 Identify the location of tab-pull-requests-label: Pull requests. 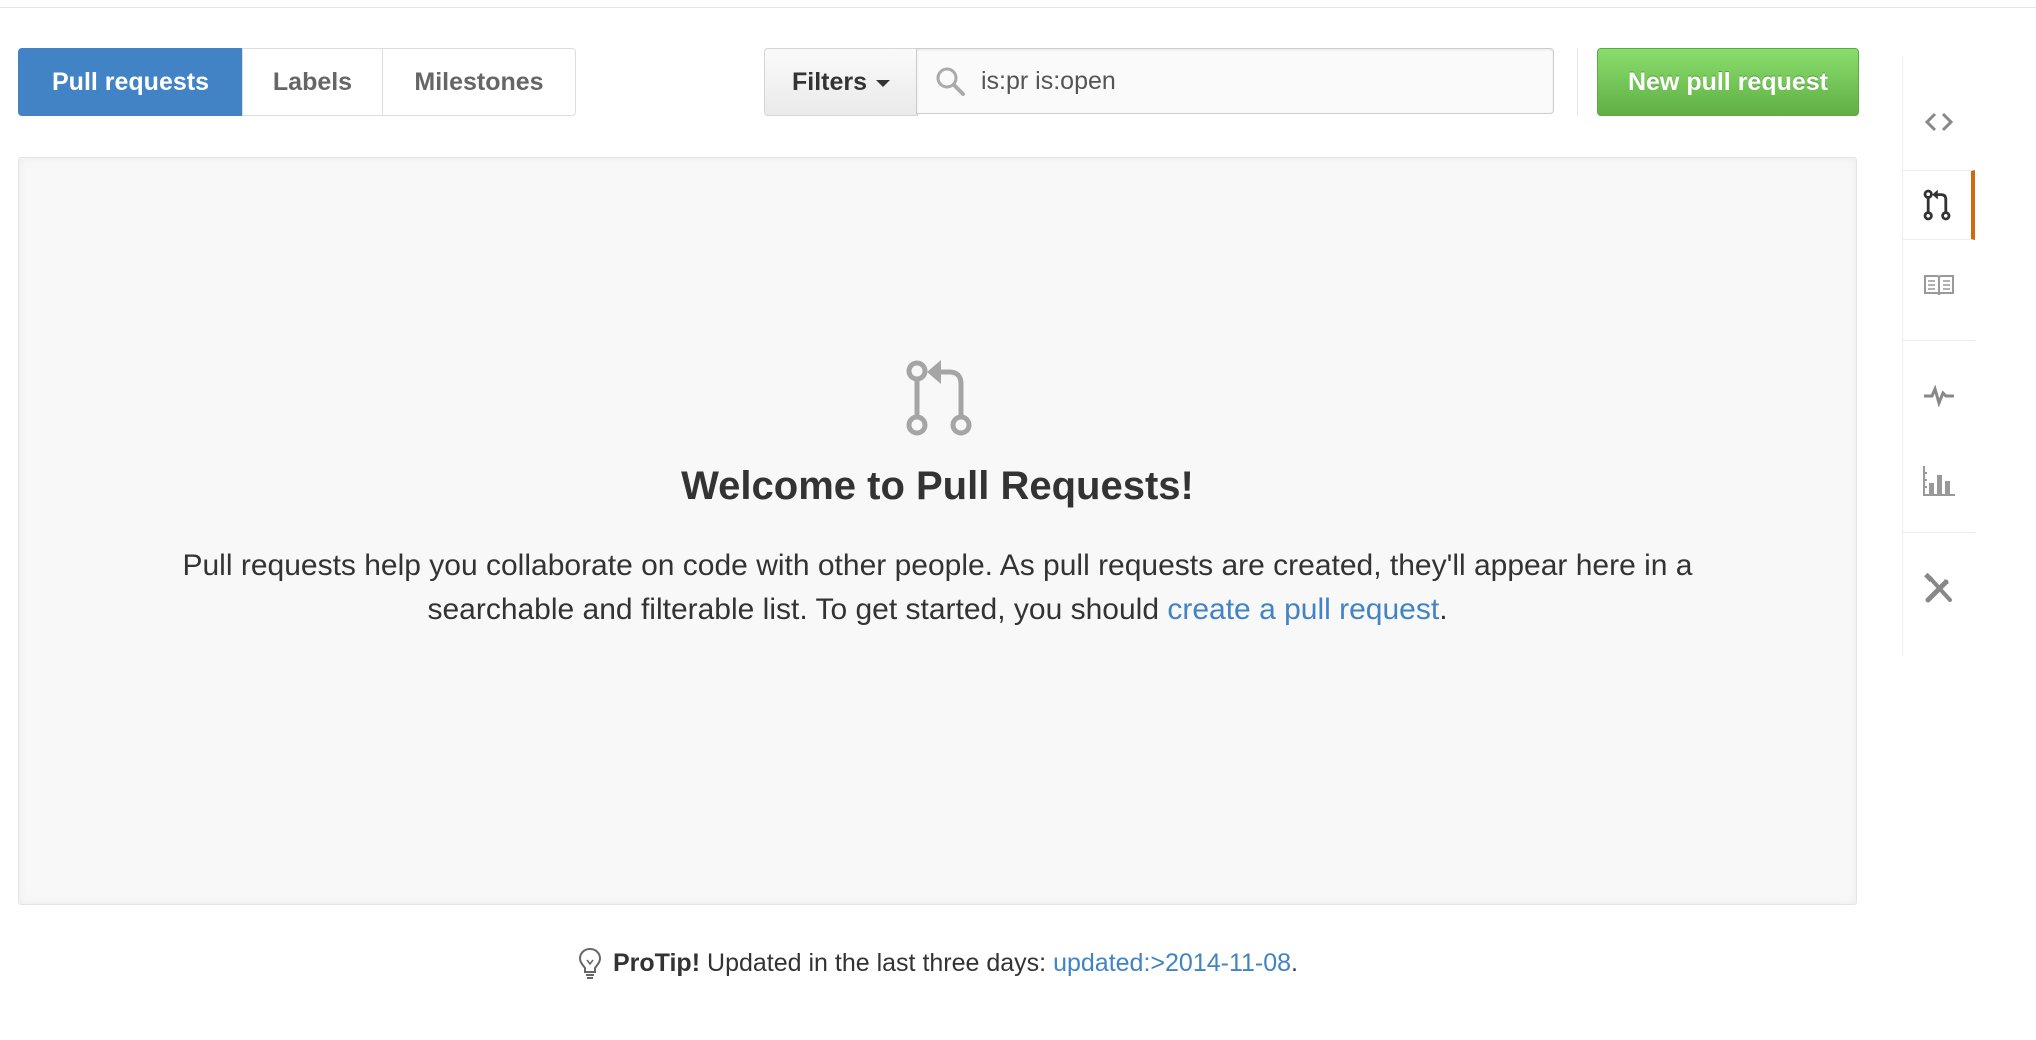
(130, 81).